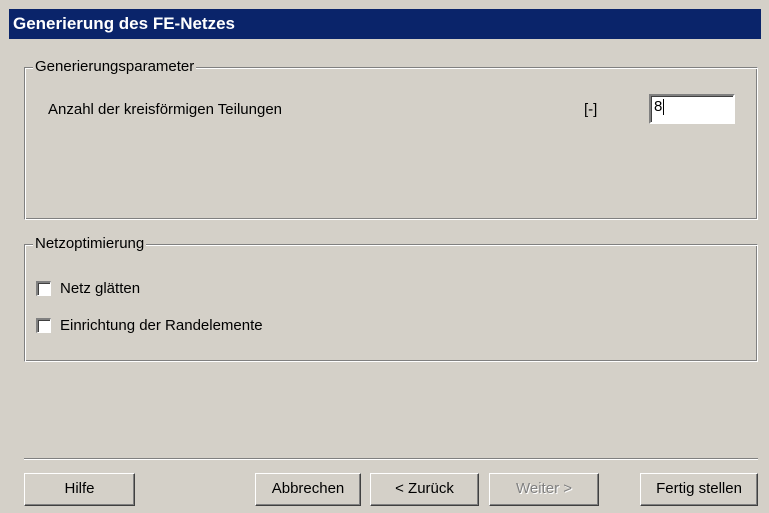 The image size is (769, 513). Describe the element at coordinates (79, 489) in the screenshot. I see `help-button: Hilfe` at that location.